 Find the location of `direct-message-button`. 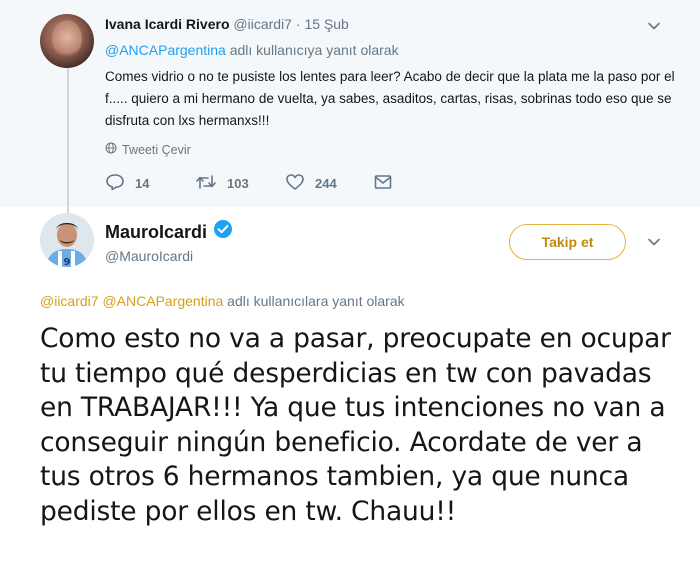

direct-message-button is located at coordinates (383, 183).